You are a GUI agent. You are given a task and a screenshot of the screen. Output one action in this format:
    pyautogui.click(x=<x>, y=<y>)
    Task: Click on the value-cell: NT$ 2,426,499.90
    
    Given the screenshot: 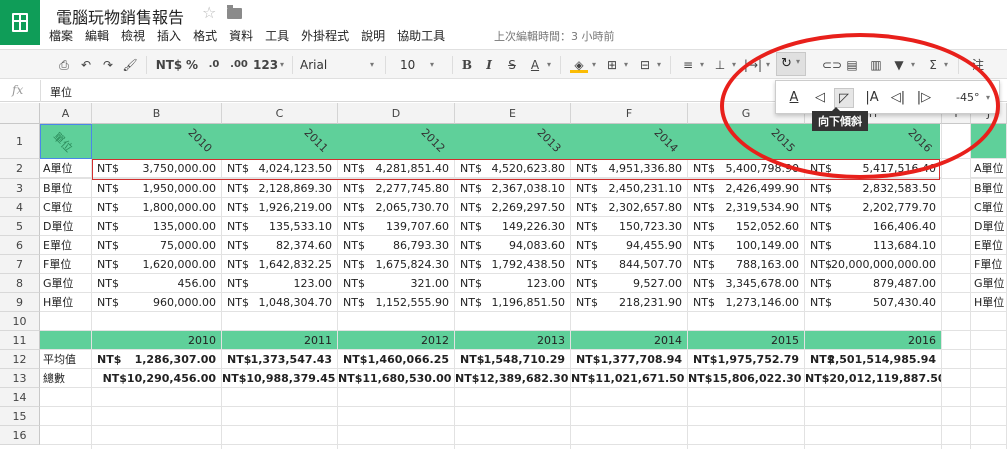 What is the action you would take?
    pyautogui.click(x=746, y=188)
    